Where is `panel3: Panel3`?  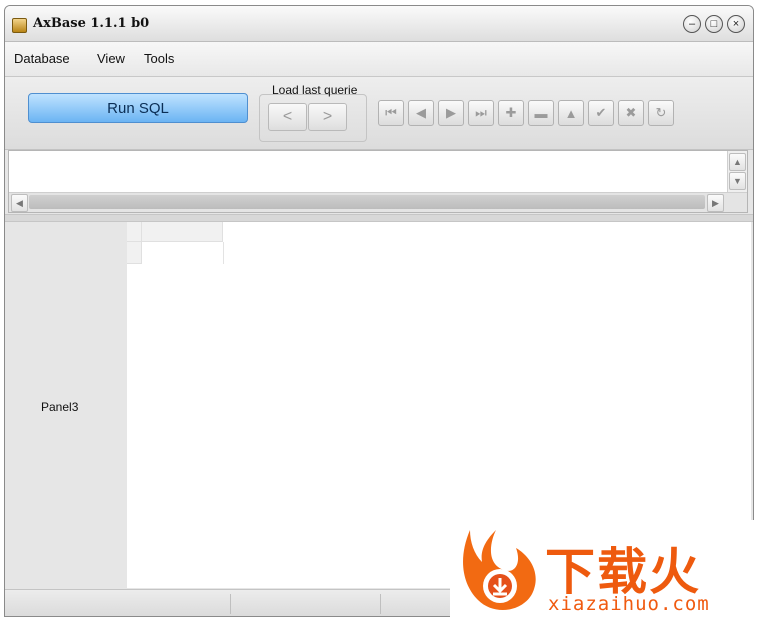
panel3: Panel3 is located at coordinates (66, 405).